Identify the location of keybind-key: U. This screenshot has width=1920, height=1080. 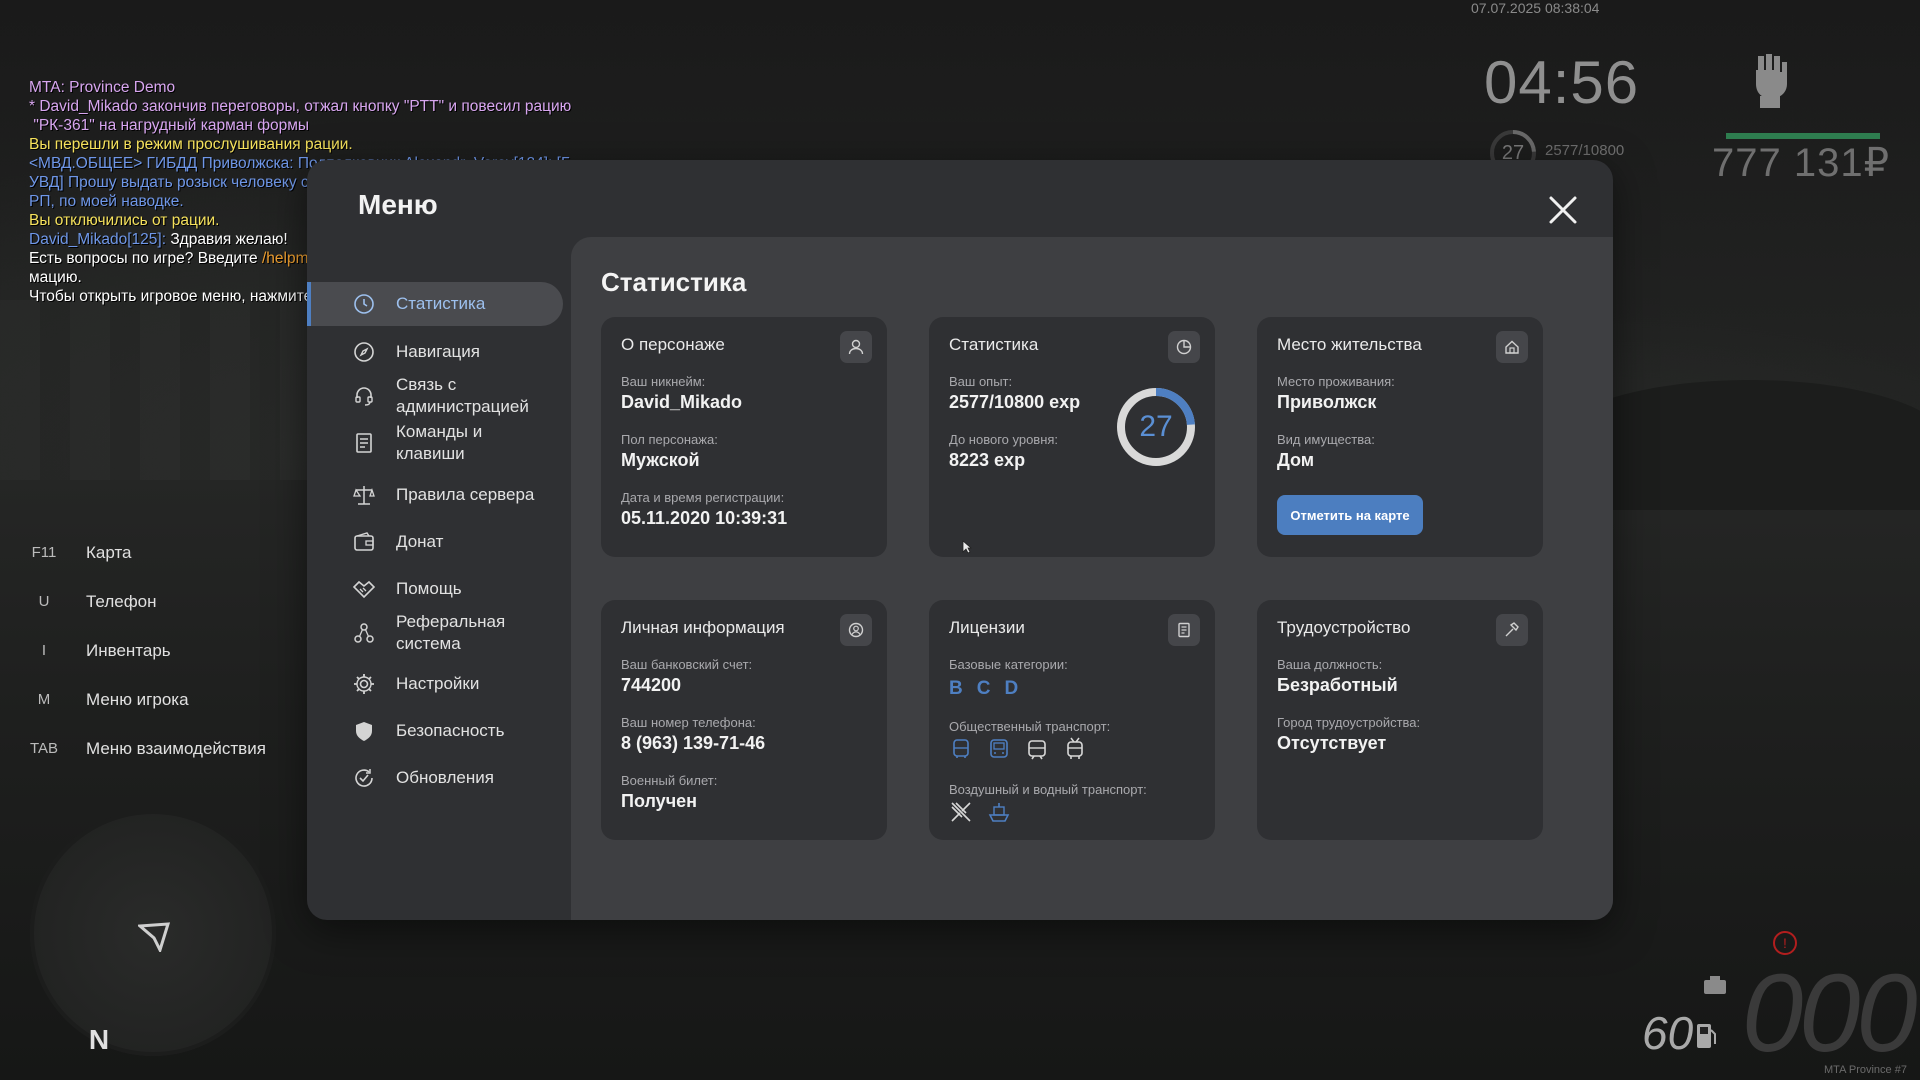
(44, 601).